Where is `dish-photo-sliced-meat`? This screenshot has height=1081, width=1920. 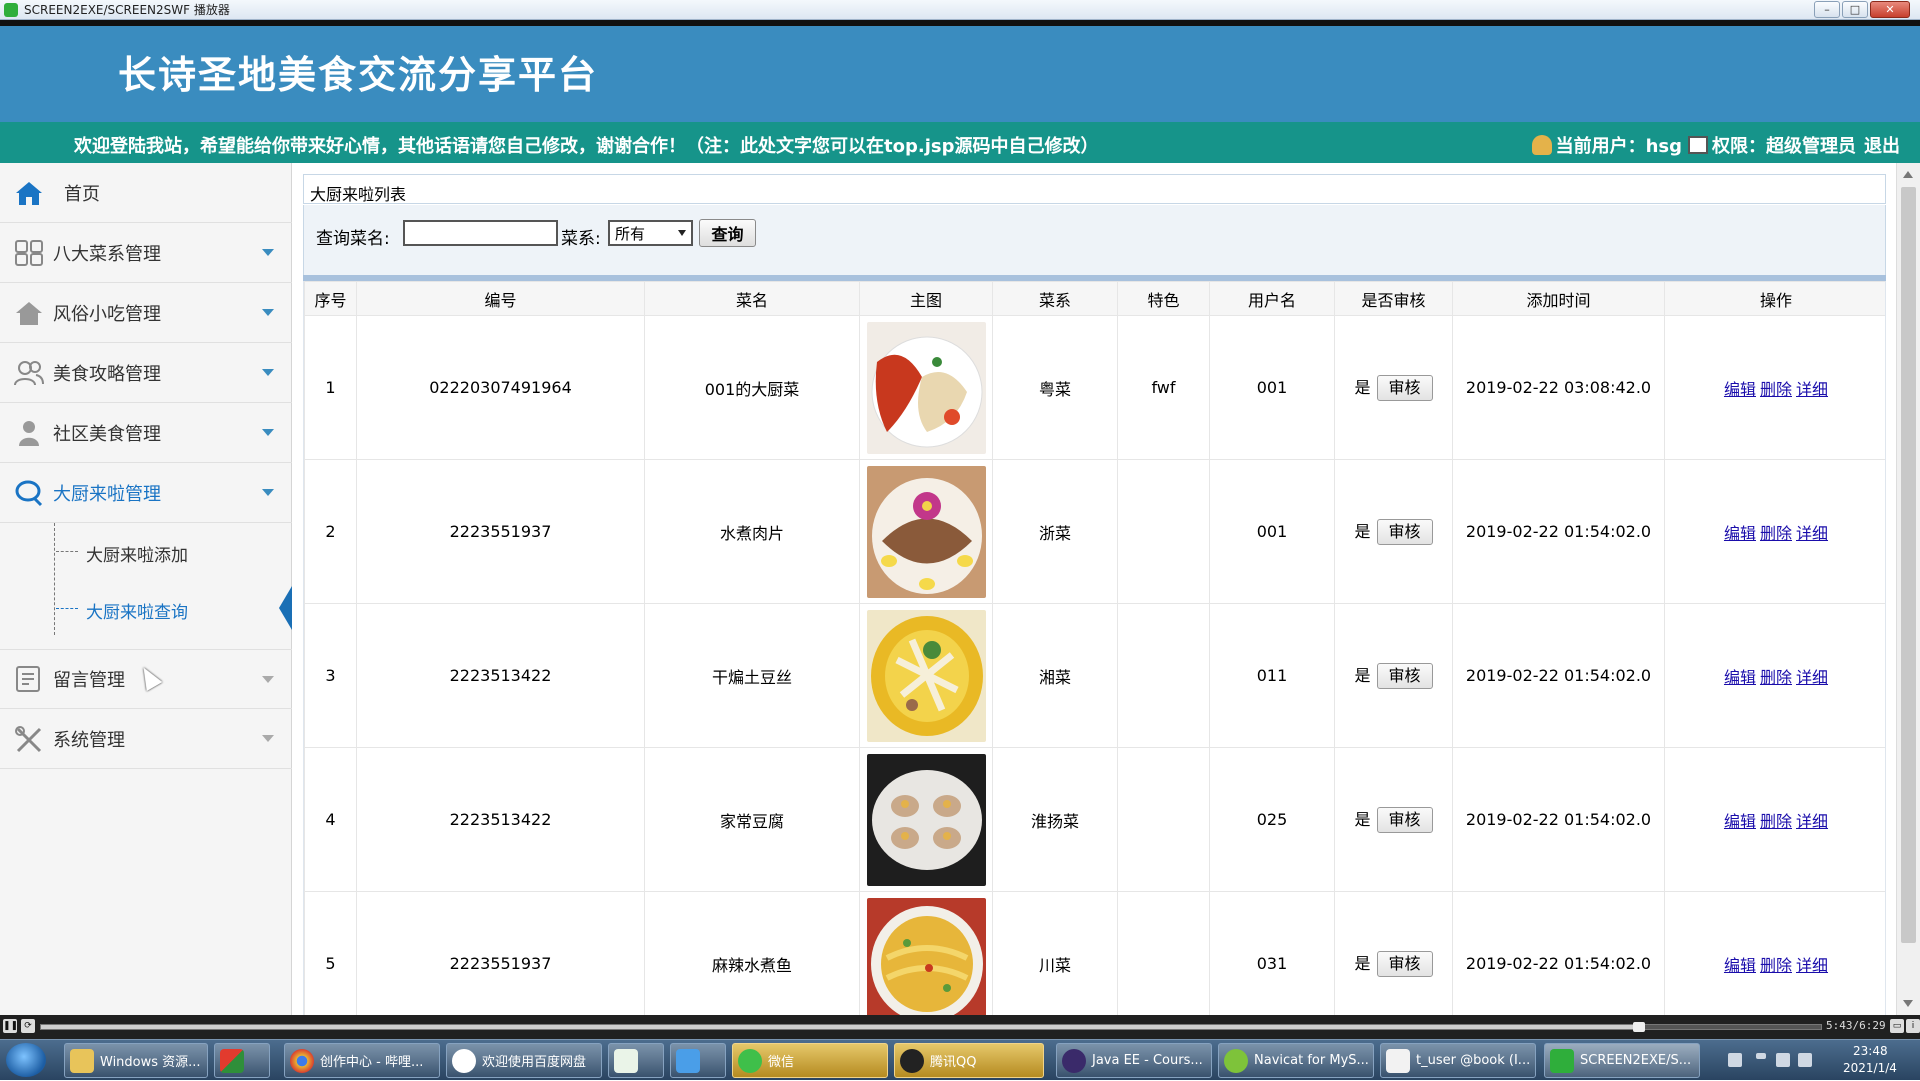
dish-photo-sliced-meat is located at coordinates (926, 531).